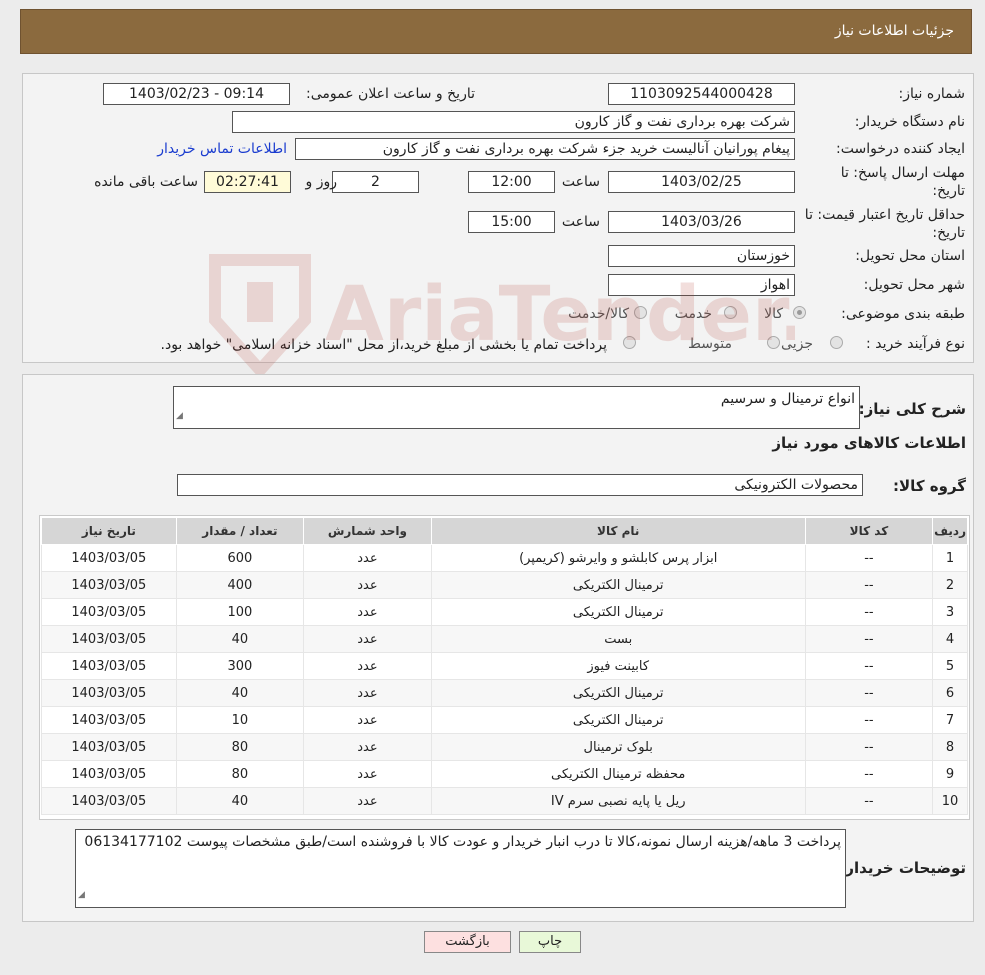  I want to click on table-row: 7 -- ترمینال الکتریکی عدد 10 1403/03/05, so click(504, 720).